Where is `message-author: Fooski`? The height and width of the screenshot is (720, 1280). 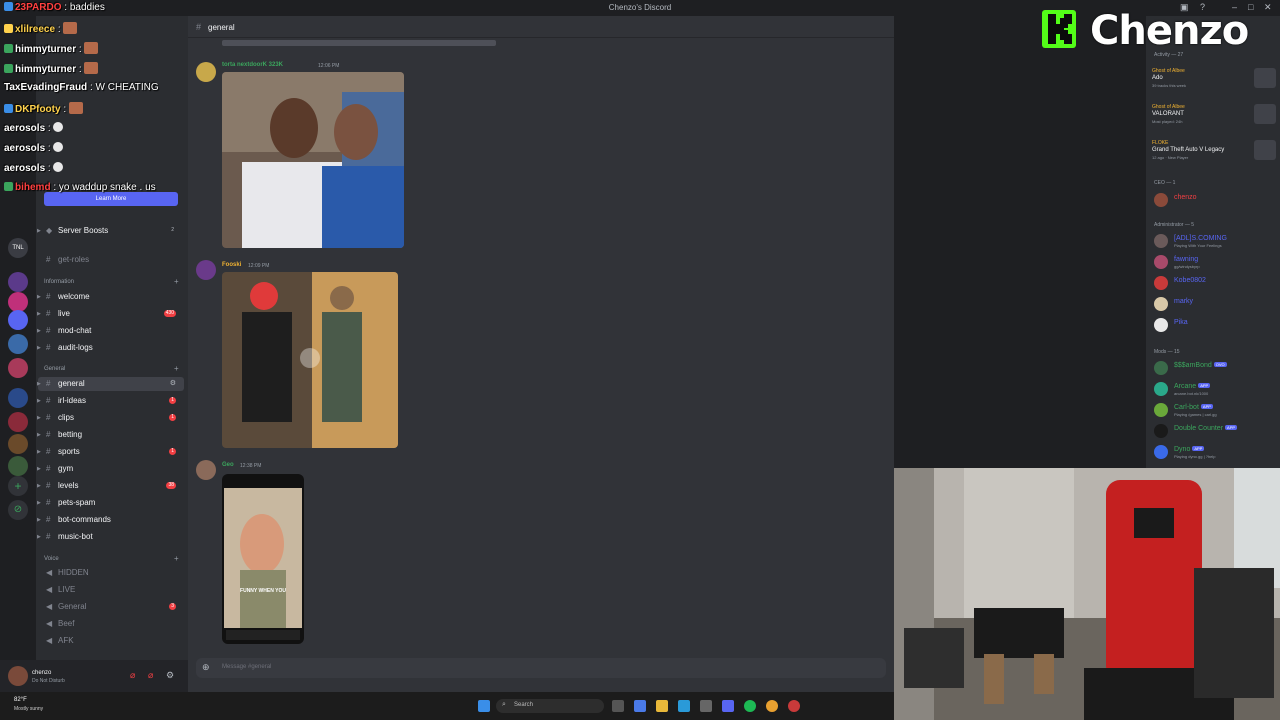
message-author: Fooski is located at coordinates (231, 265).